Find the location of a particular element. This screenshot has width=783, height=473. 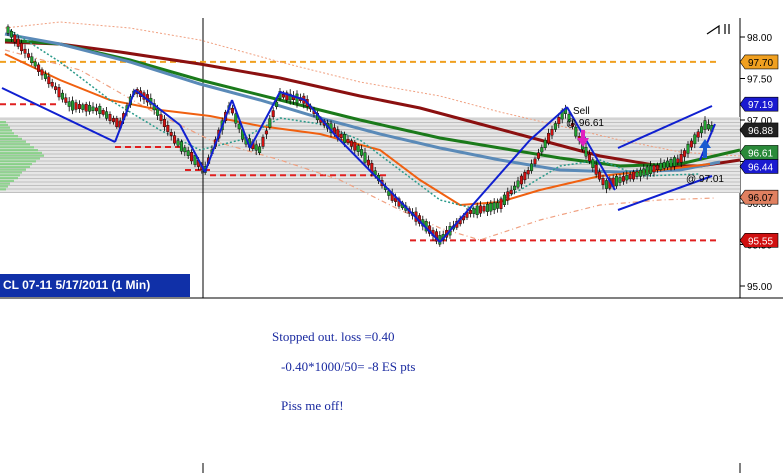

svg-text: 96.07 is located at coordinates (760, 198).